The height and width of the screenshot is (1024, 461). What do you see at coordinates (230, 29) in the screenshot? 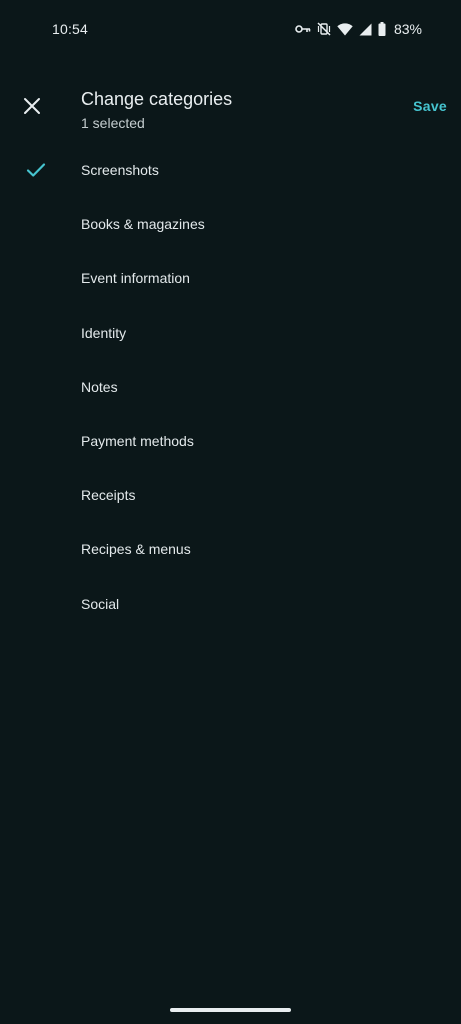
I see `status-bar: 10:54 83%` at bounding box center [230, 29].